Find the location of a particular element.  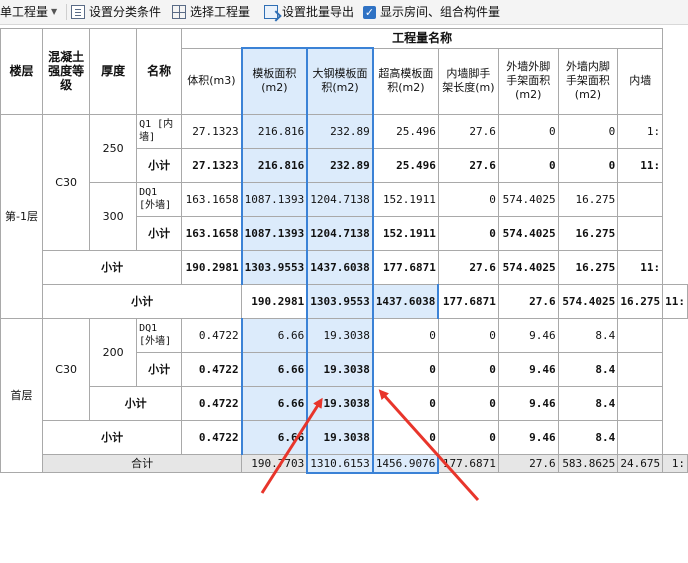

header-inner-scaffold-length: 内墙脚手架长度(m) is located at coordinates (468, 81).